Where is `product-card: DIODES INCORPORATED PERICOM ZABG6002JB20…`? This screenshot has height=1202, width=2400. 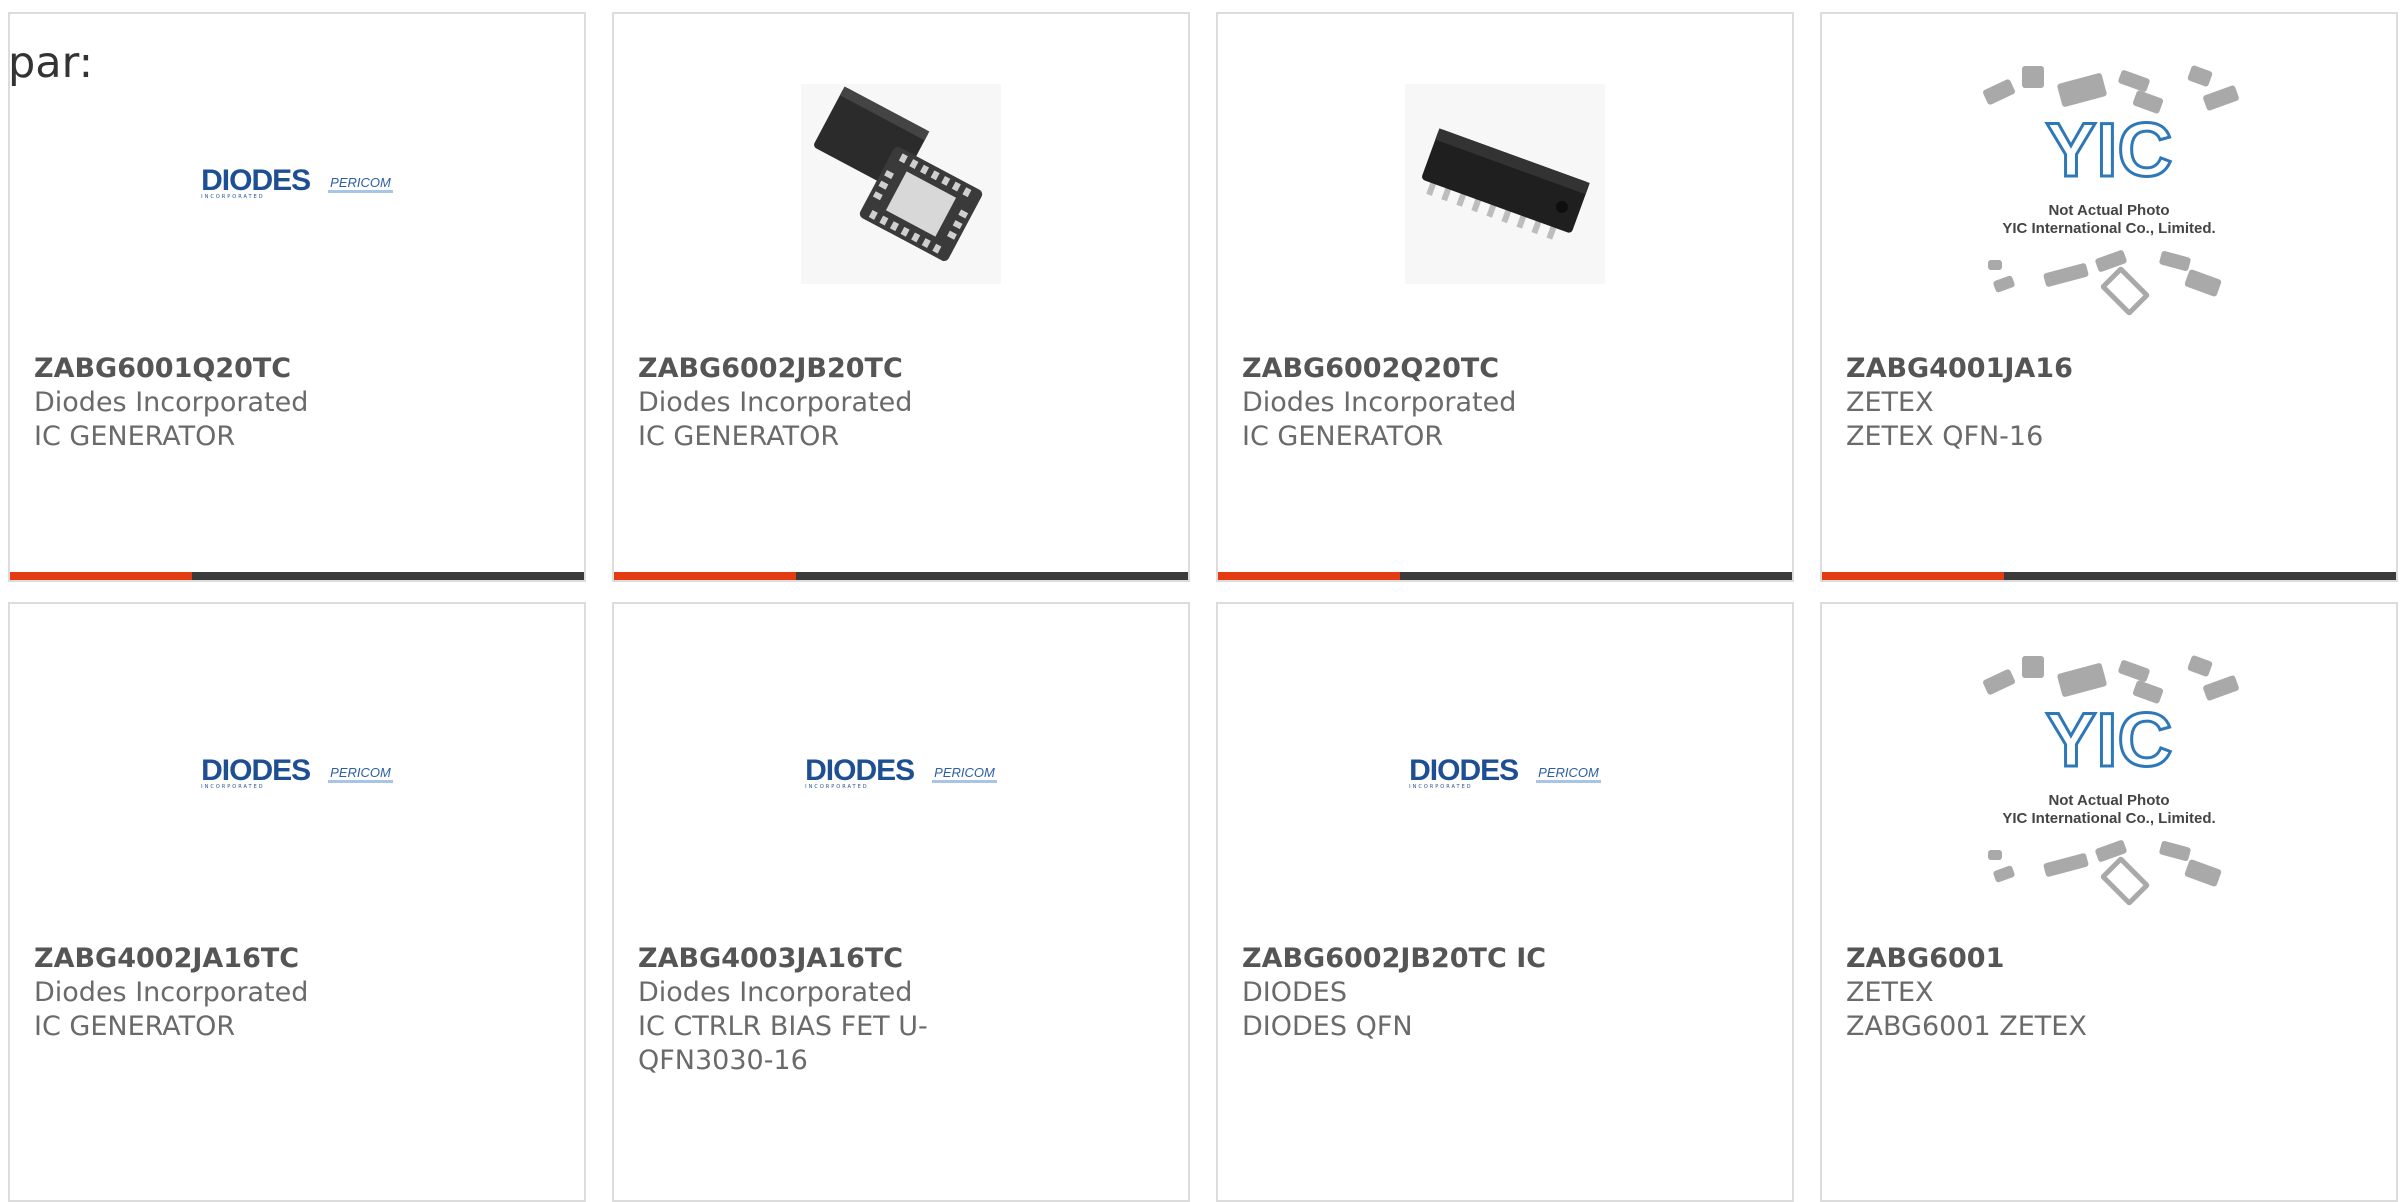 product-card: DIODES INCORPORATED PERICOM ZABG6002JB20… is located at coordinates (1505, 902).